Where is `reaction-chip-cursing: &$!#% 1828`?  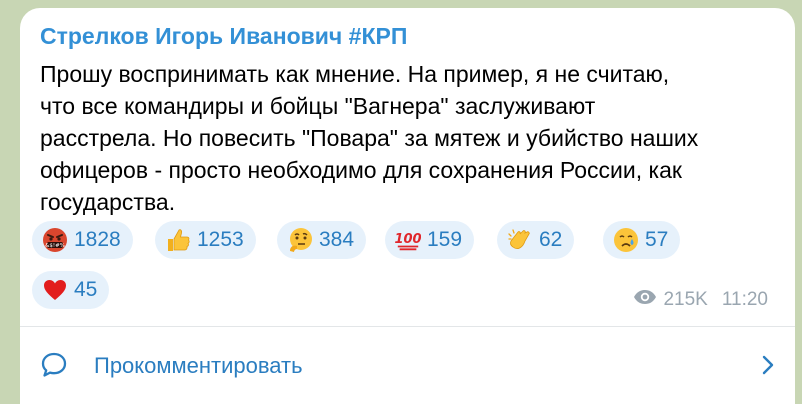
reaction-chip-cursing: &$!#% 1828 is located at coordinates (82, 240).